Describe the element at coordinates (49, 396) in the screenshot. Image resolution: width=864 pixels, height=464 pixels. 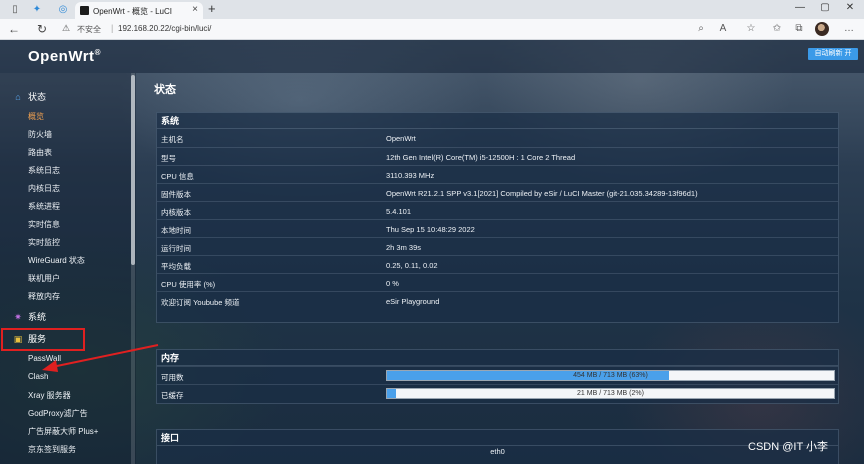
I see `sidebar-item-xray-server: Xray 服务器` at that location.